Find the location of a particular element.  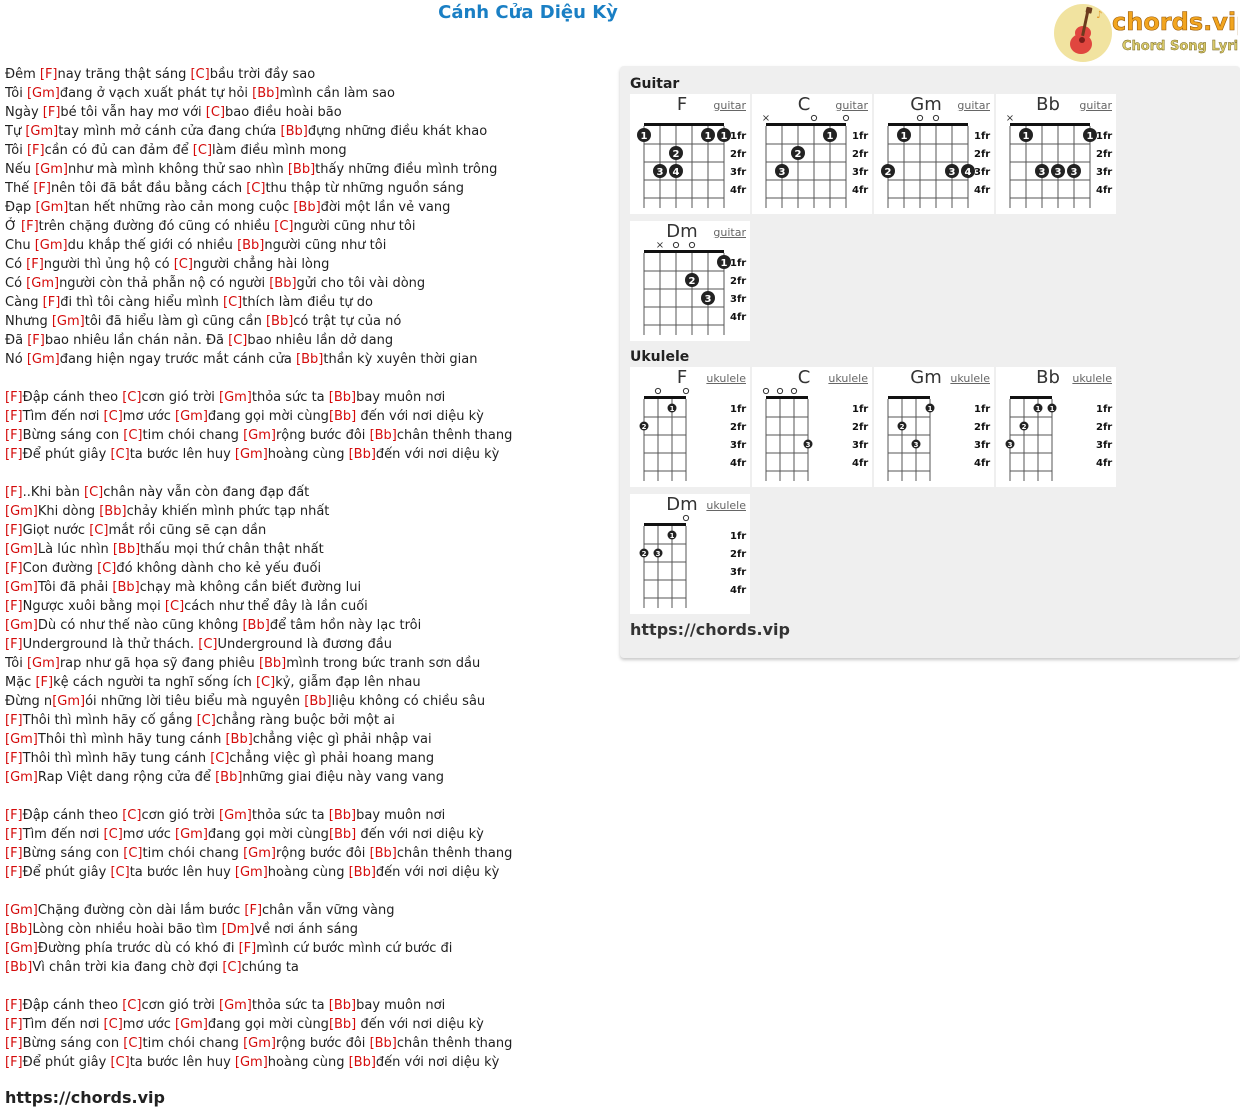

ukulele-chord-card-c: Cukulele 1fr 2fr 3fr 4fr 3 is located at coordinates (812, 427).